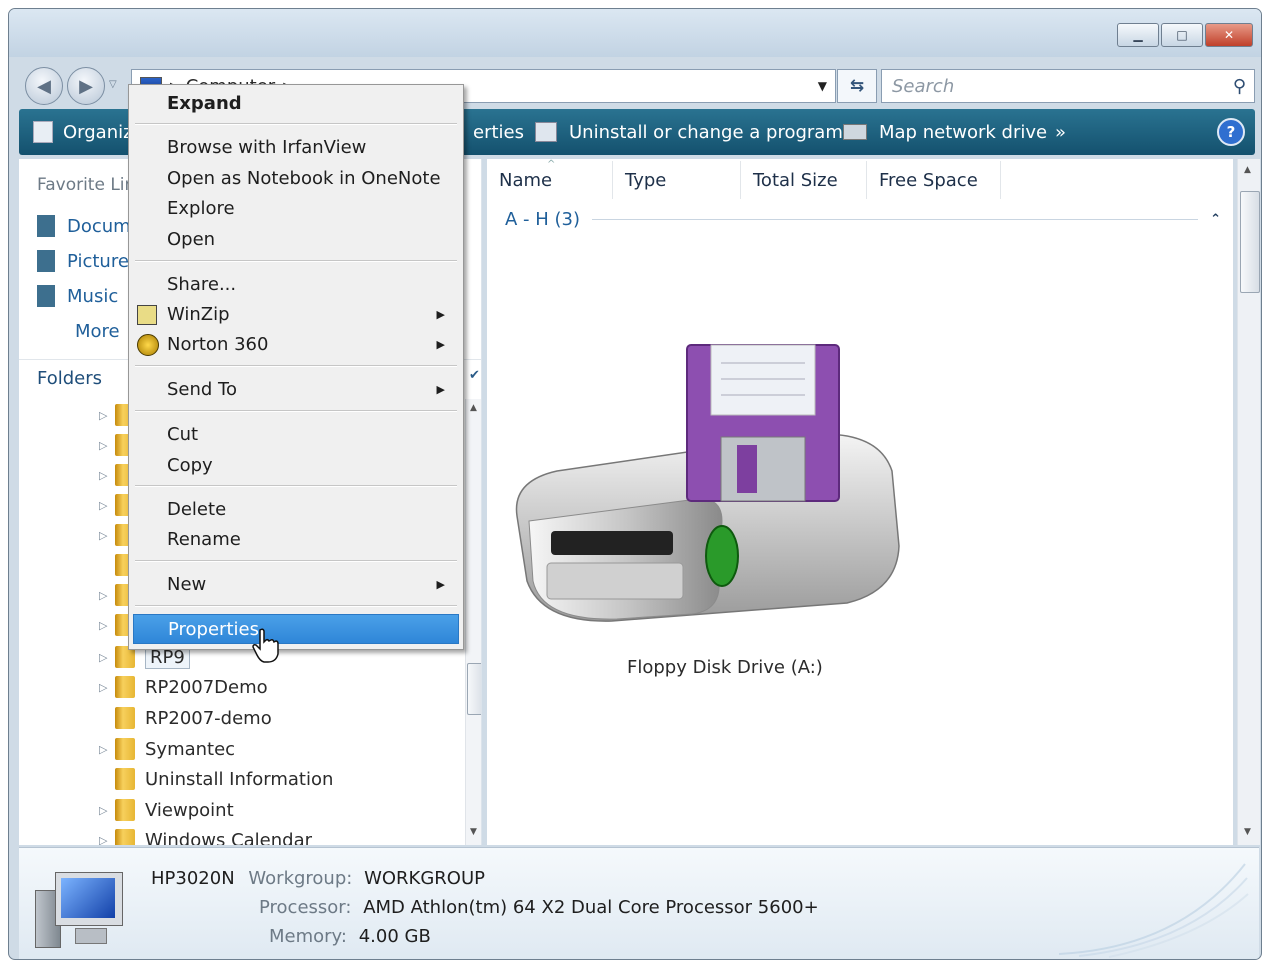  What do you see at coordinates (216, 779) in the screenshot?
I see `tree-row: Uninstall Information` at bounding box center [216, 779].